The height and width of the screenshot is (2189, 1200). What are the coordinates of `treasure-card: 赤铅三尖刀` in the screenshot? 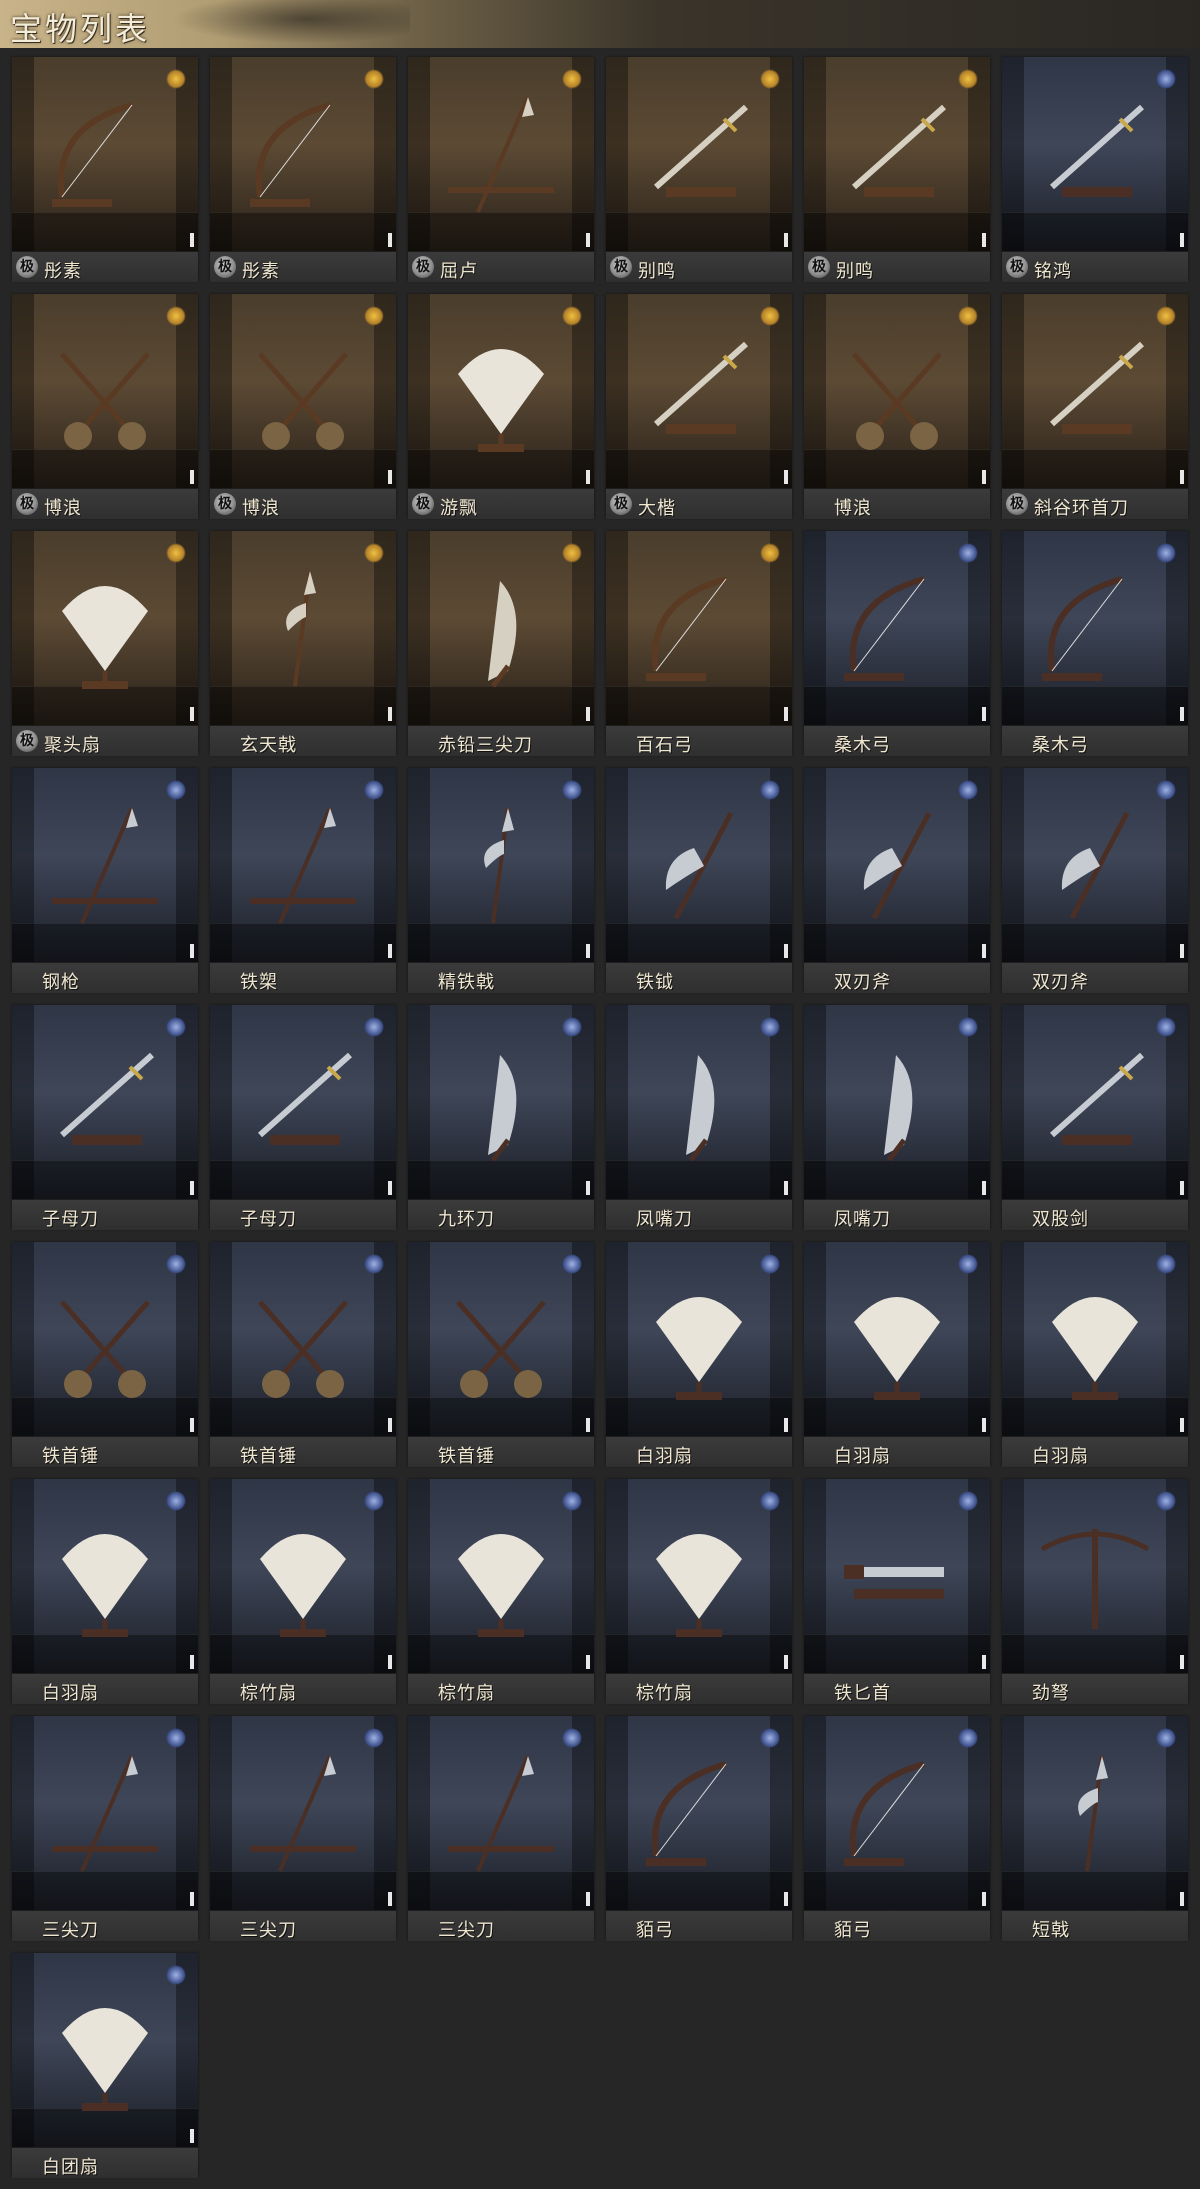 It's located at (501, 643).